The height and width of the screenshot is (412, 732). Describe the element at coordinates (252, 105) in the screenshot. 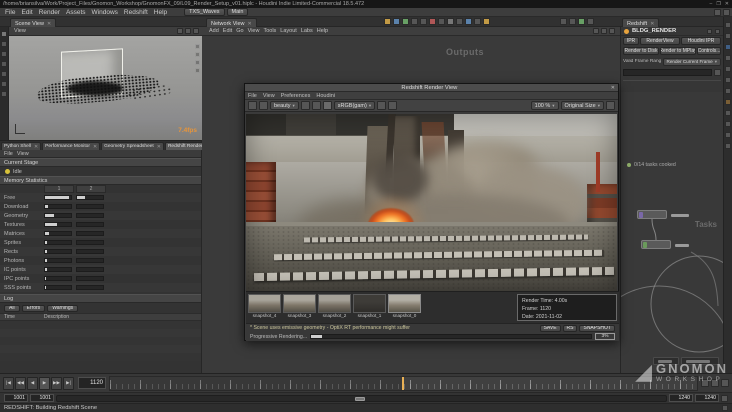

I see `save-image-icon` at that location.